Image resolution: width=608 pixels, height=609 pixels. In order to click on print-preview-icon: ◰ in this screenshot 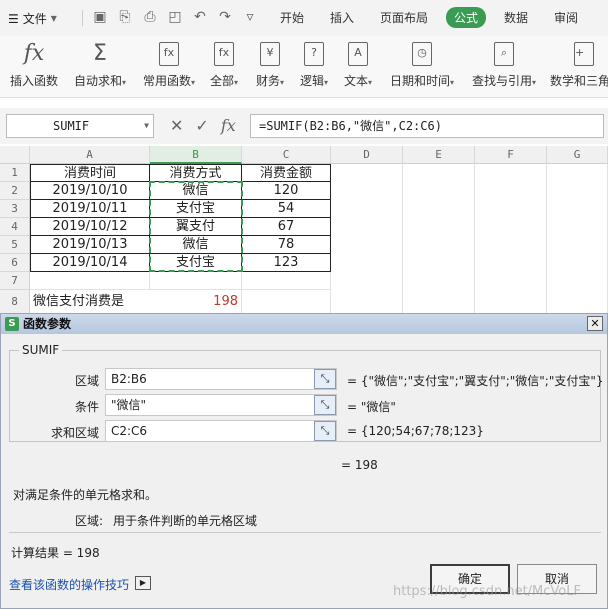, I will do `click(175, 17)`.